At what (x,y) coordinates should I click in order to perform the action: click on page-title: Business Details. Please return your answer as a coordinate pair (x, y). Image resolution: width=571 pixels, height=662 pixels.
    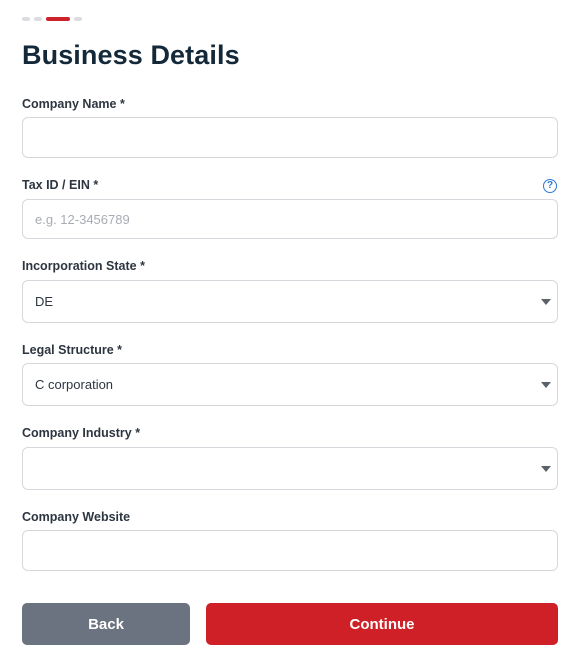
    Looking at the image, I should click on (131, 55).